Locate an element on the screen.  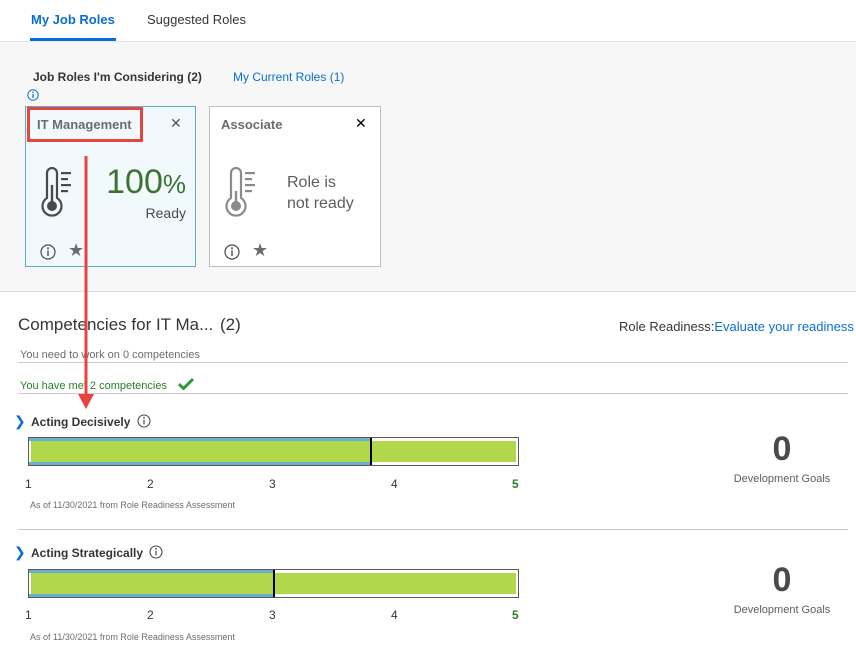
role-card-title: Associate is located at coordinates (252, 124).